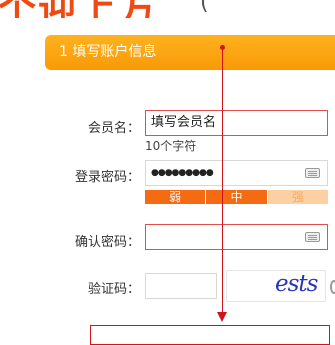  I want to click on banner-paren: (, so click(204, 7).